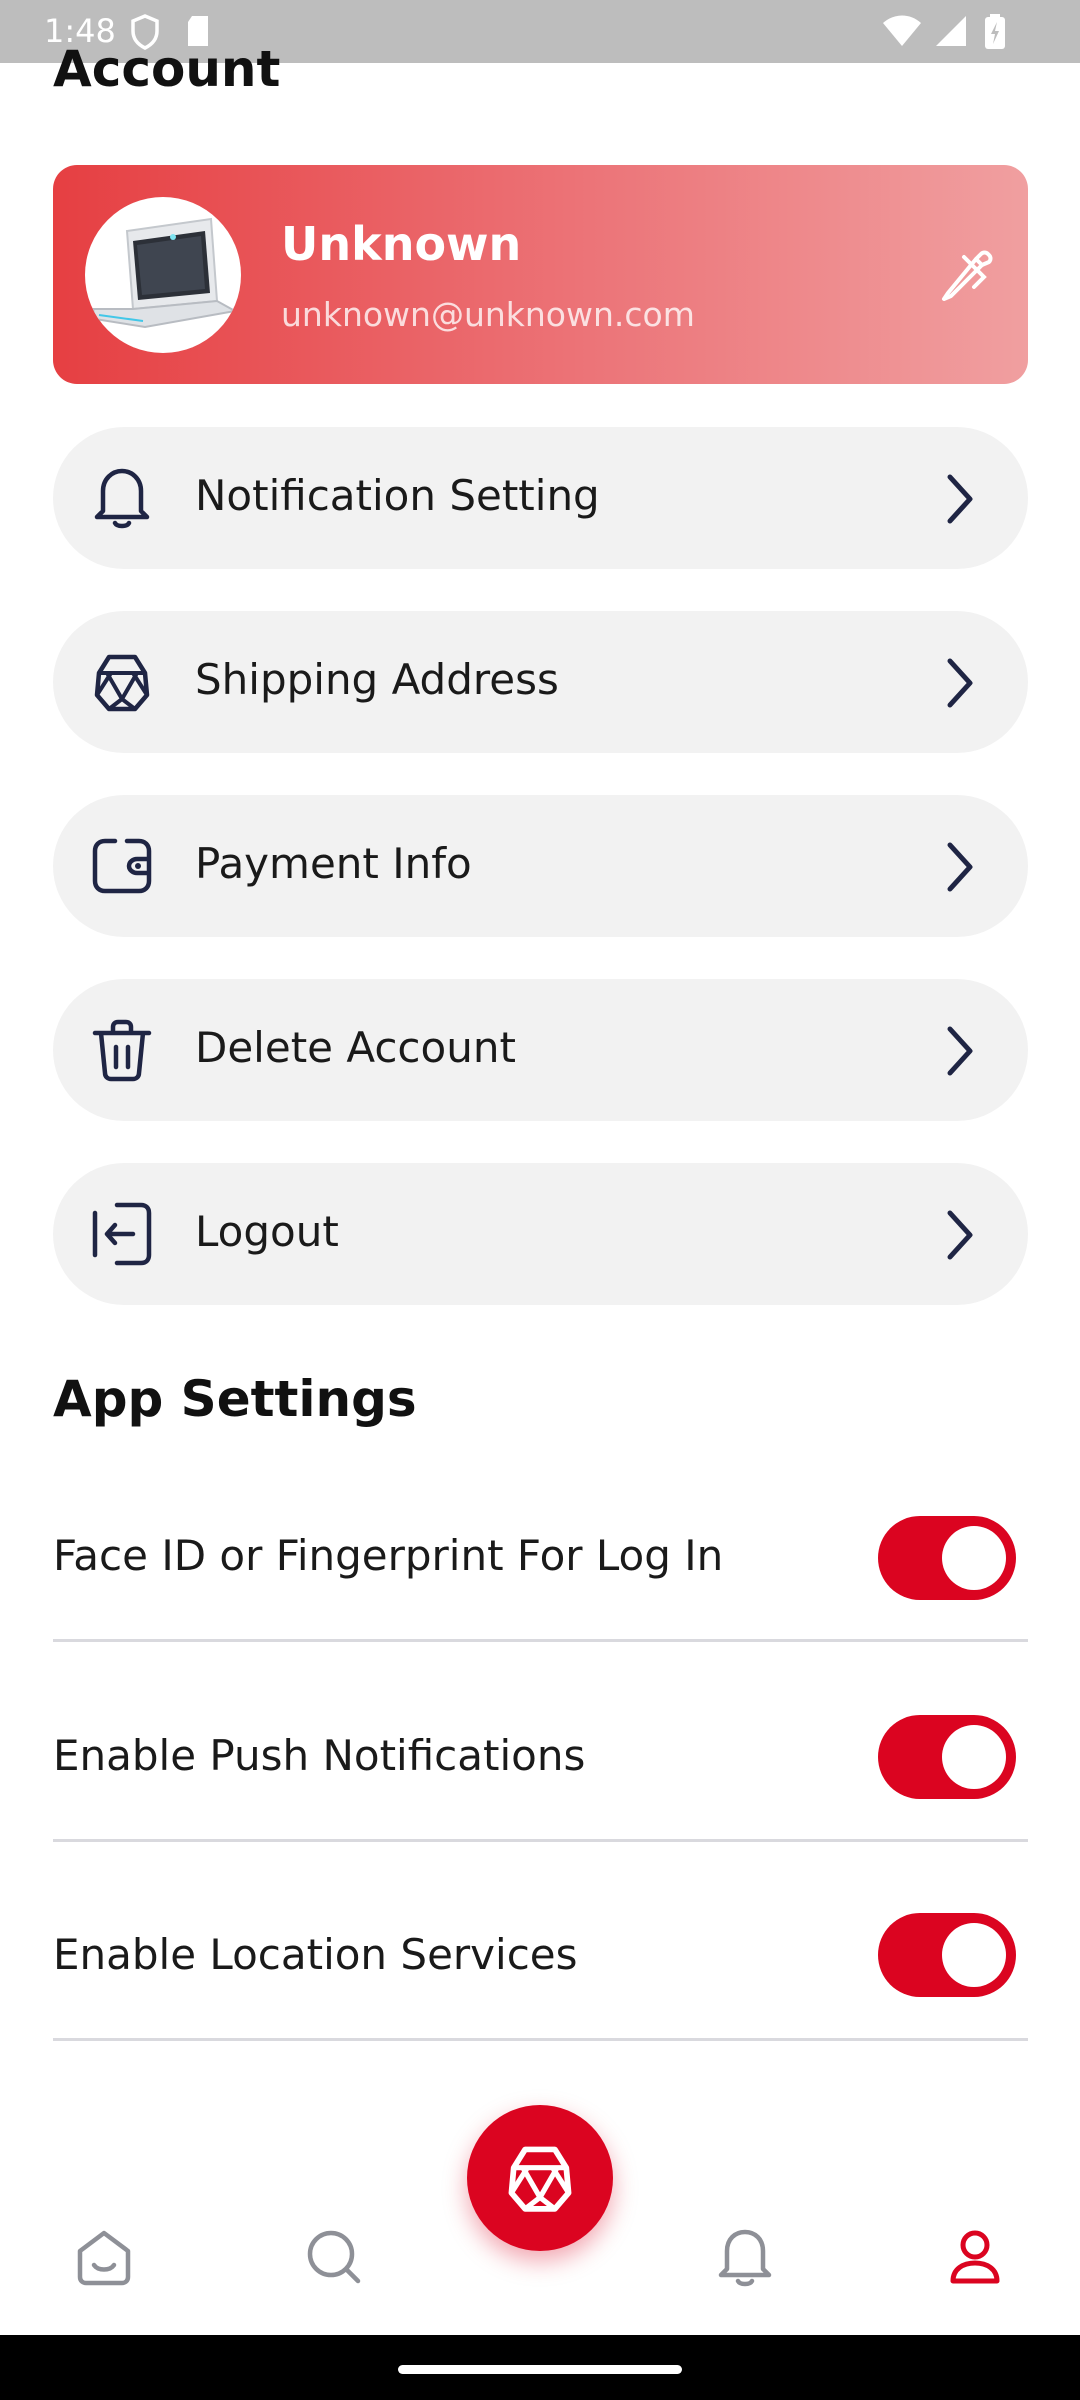 The image size is (1080, 2400). Describe the element at coordinates (540, 866) in the screenshot. I see `menu-item-payment-info: Payment Info` at that location.